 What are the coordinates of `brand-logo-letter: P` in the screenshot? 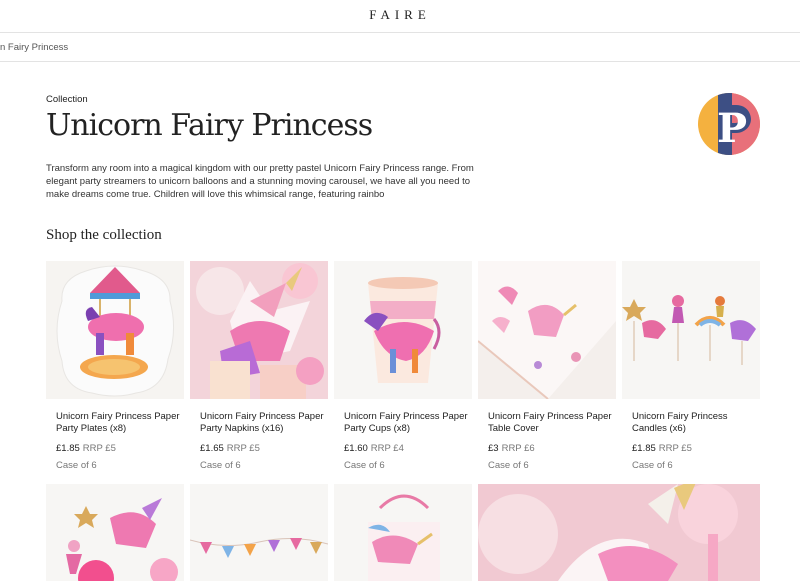 It's located at (732, 128).